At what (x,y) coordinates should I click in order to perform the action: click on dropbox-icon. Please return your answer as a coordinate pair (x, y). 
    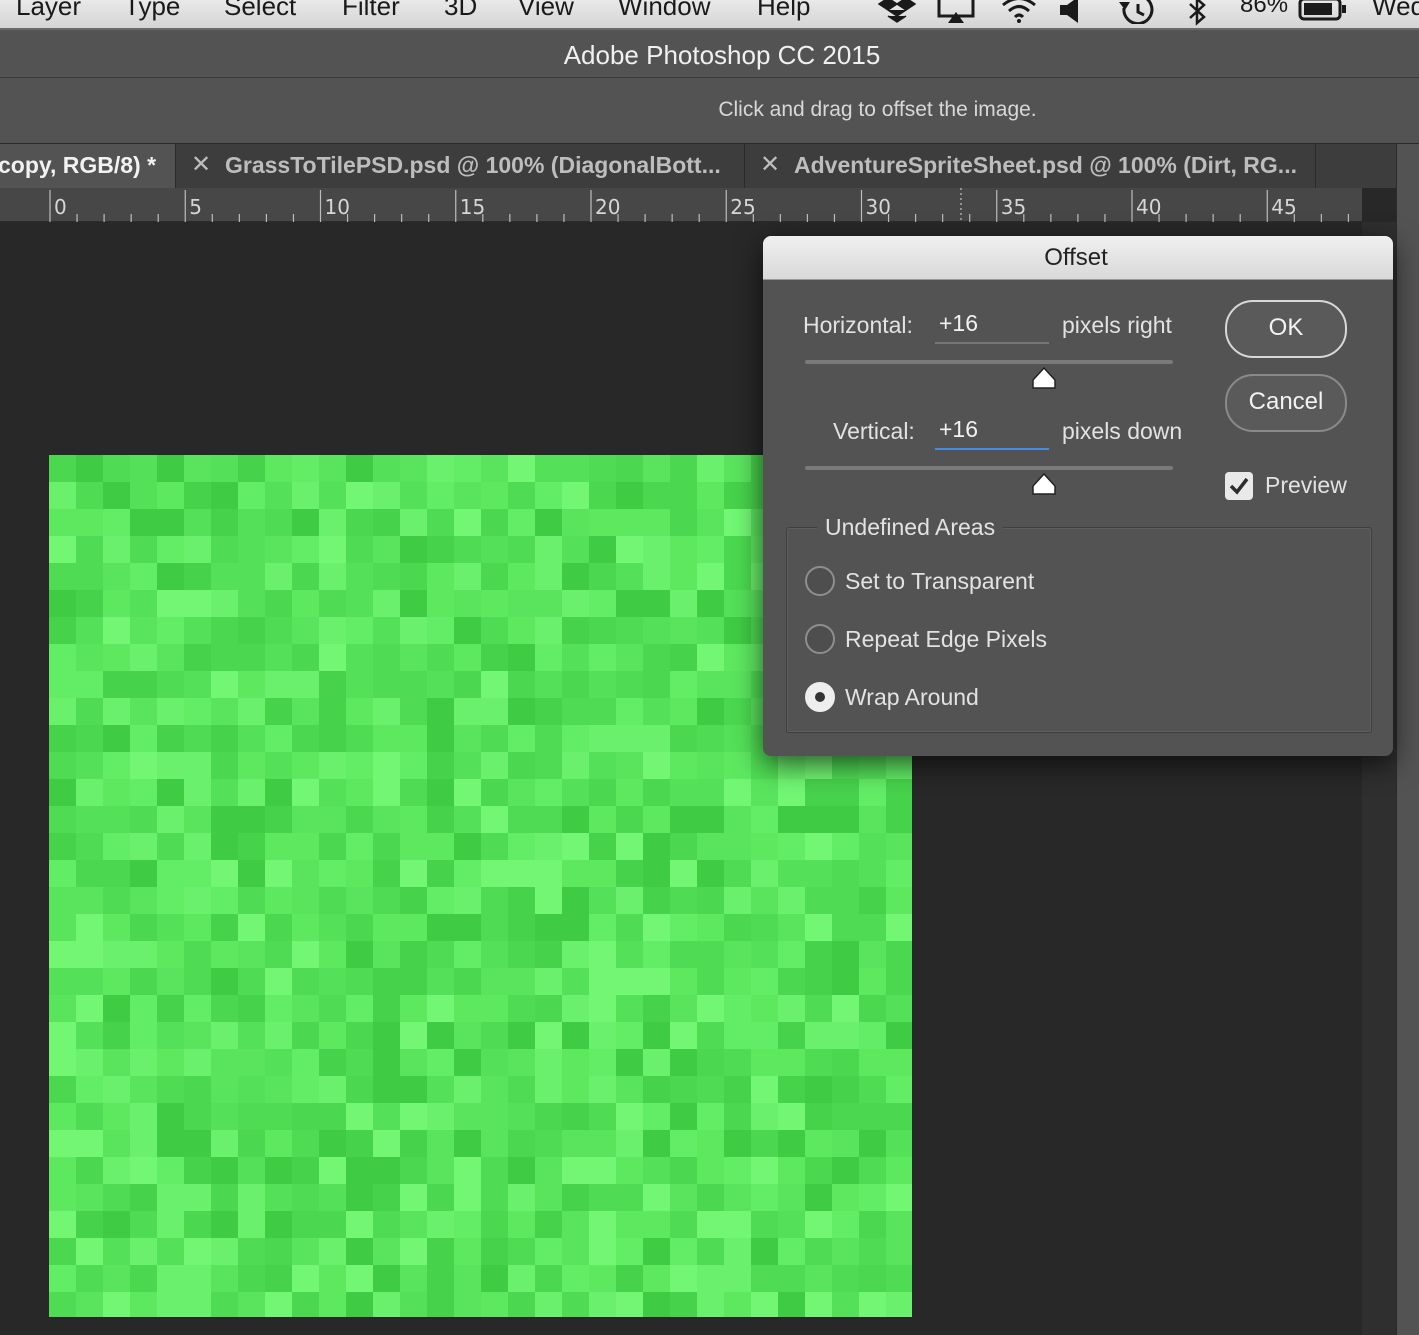
    Looking at the image, I should click on (897, 12).